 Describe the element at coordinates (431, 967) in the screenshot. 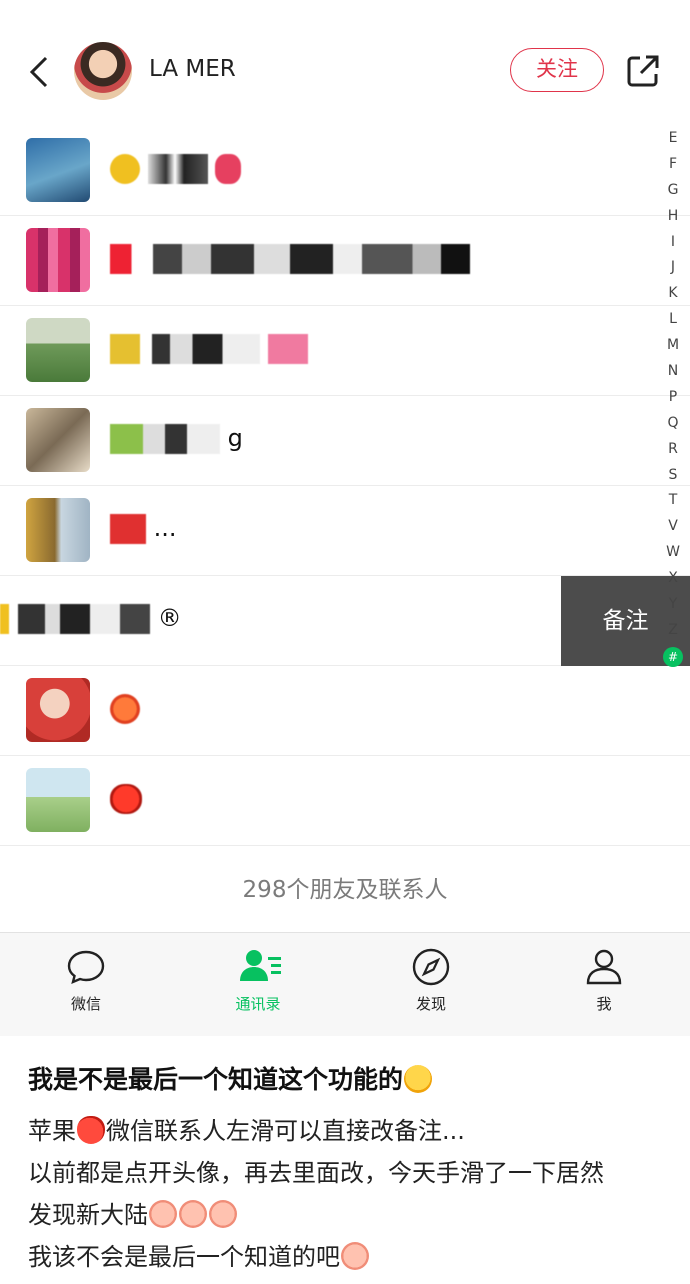

I see `compass-icon` at that location.